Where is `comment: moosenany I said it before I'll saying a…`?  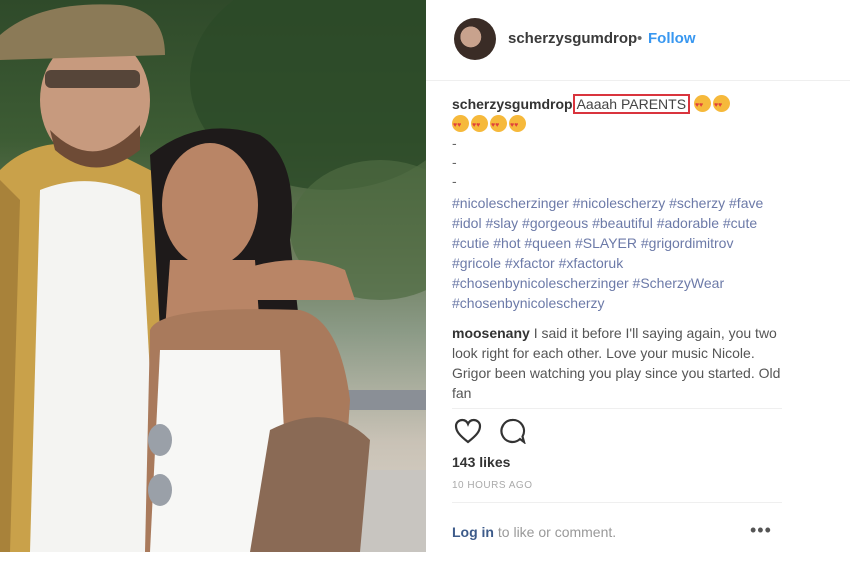 comment: moosenany I said it before I'll saying a… is located at coordinates (617, 363).